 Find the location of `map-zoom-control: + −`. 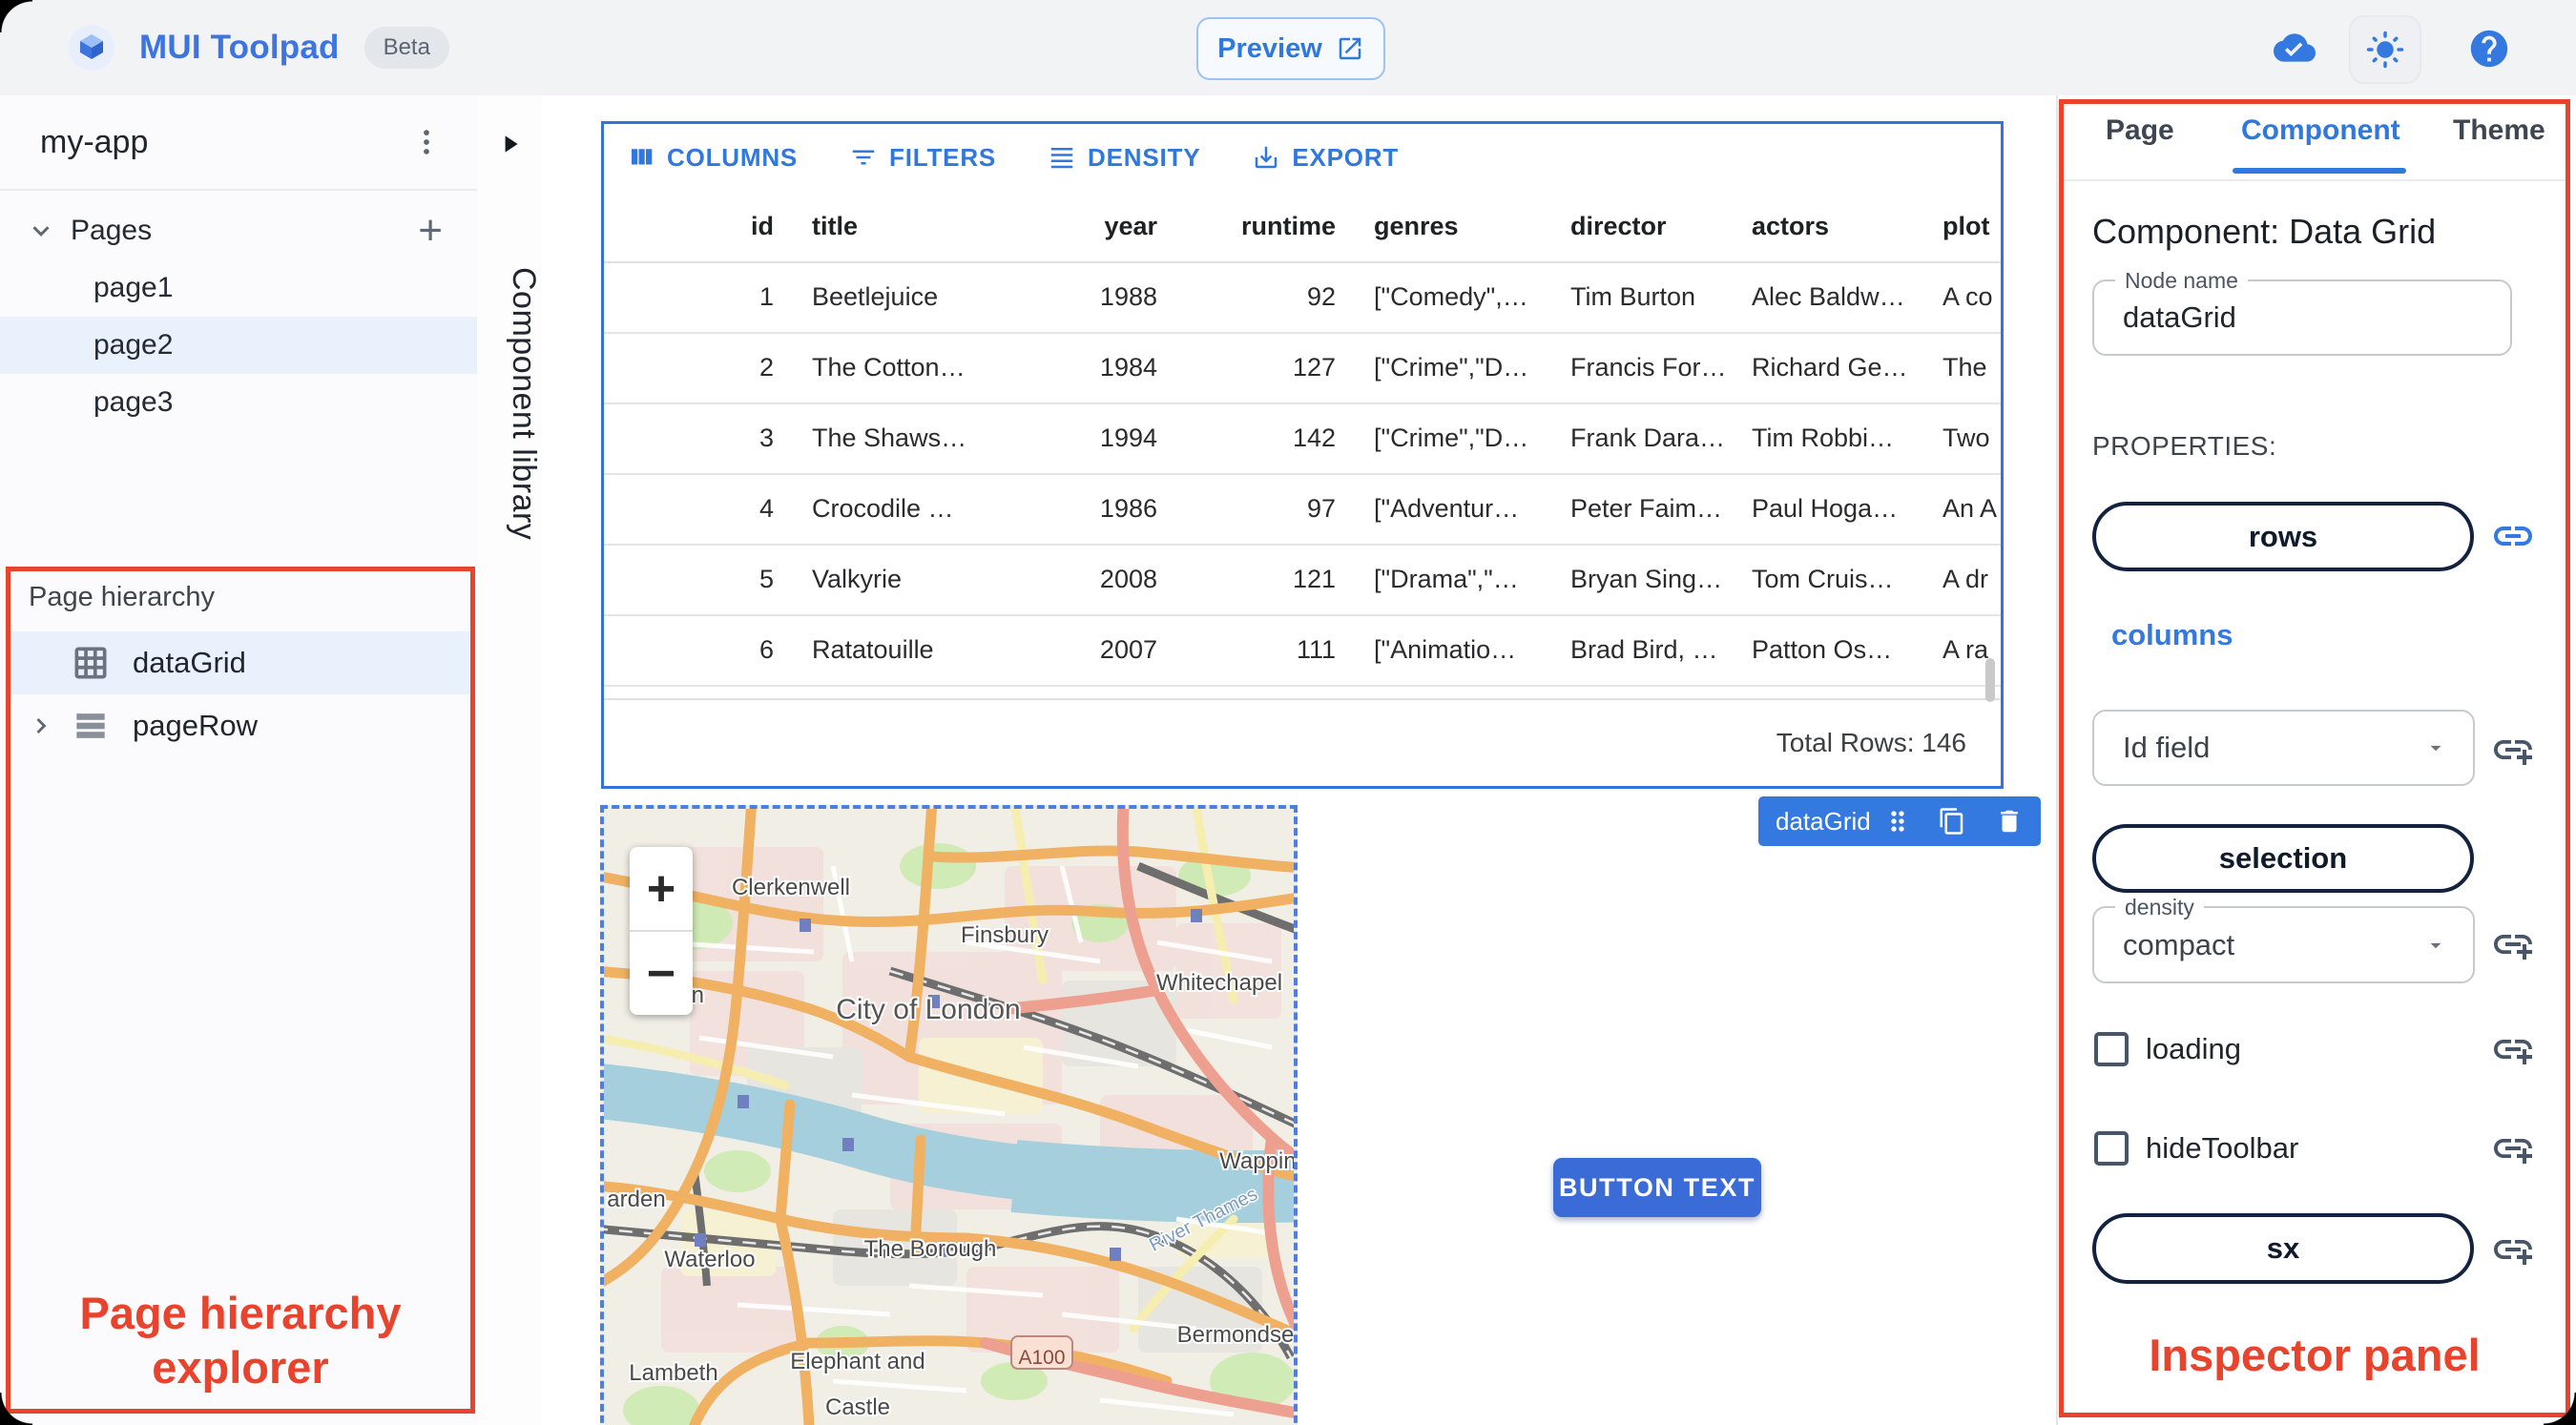

map-zoom-control: + − is located at coordinates (661, 931).